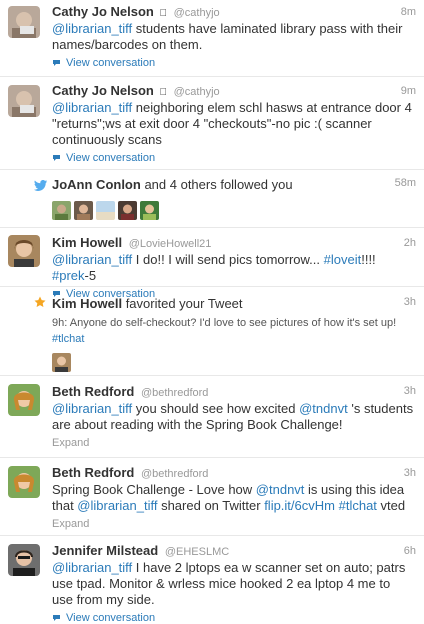 This screenshot has height=624, width=424. Describe the element at coordinates (87, 242) in the screenshot. I see `author-name: Kim Howell` at that location.